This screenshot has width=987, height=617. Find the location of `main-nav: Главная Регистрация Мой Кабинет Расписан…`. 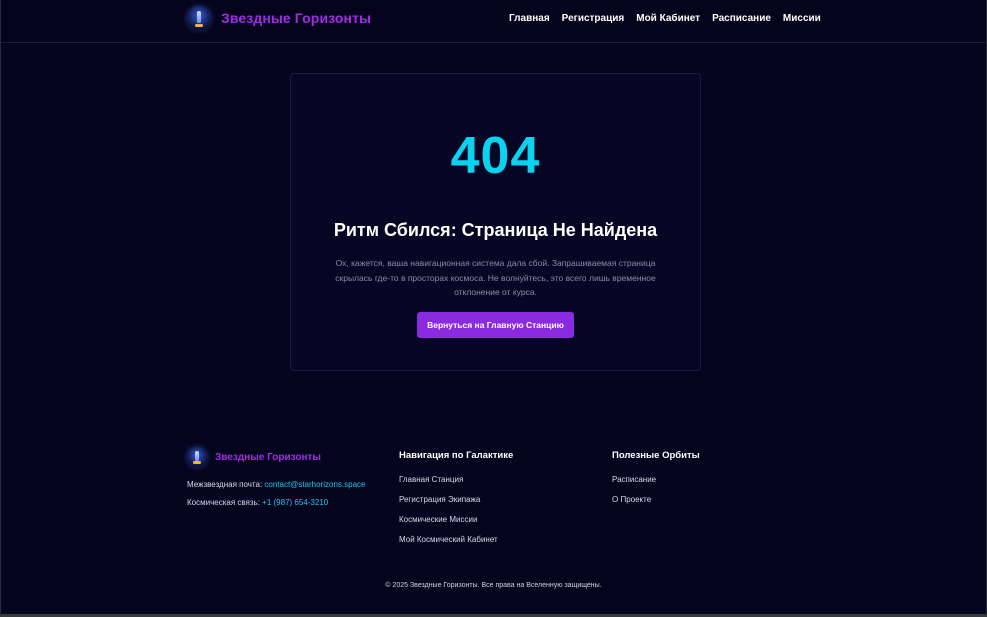

main-nav: Главная Регистрация Мой Кабинет Расписан… is located at coordinates (665, 18).